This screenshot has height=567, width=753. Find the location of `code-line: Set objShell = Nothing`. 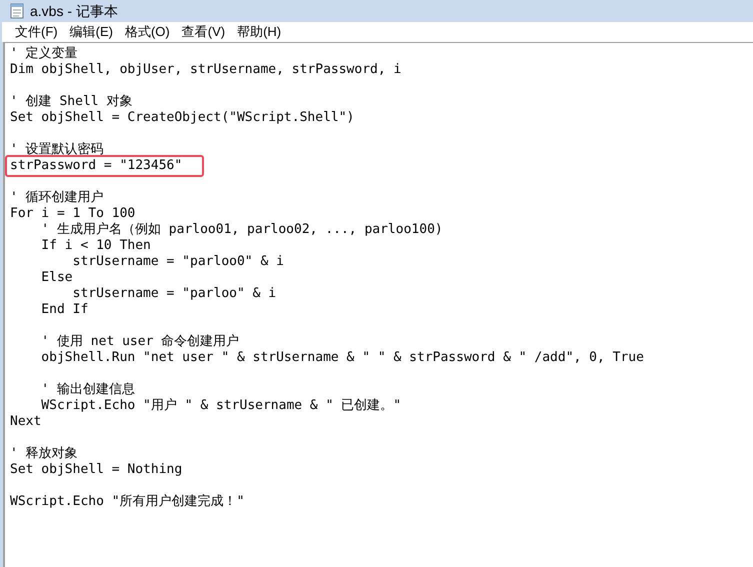

code-line: Set objShell = Nothing is located at coordinates (96, 470).